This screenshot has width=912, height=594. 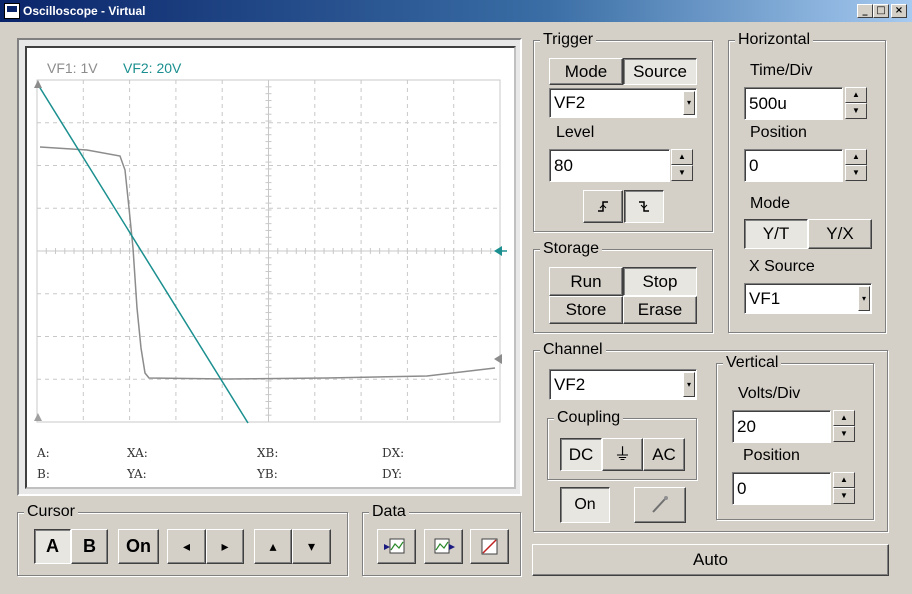 What do you see at coordinates (392, 474) in the screenshot?
I see `meas-dy: DY:` at bounding box center [392, 474].